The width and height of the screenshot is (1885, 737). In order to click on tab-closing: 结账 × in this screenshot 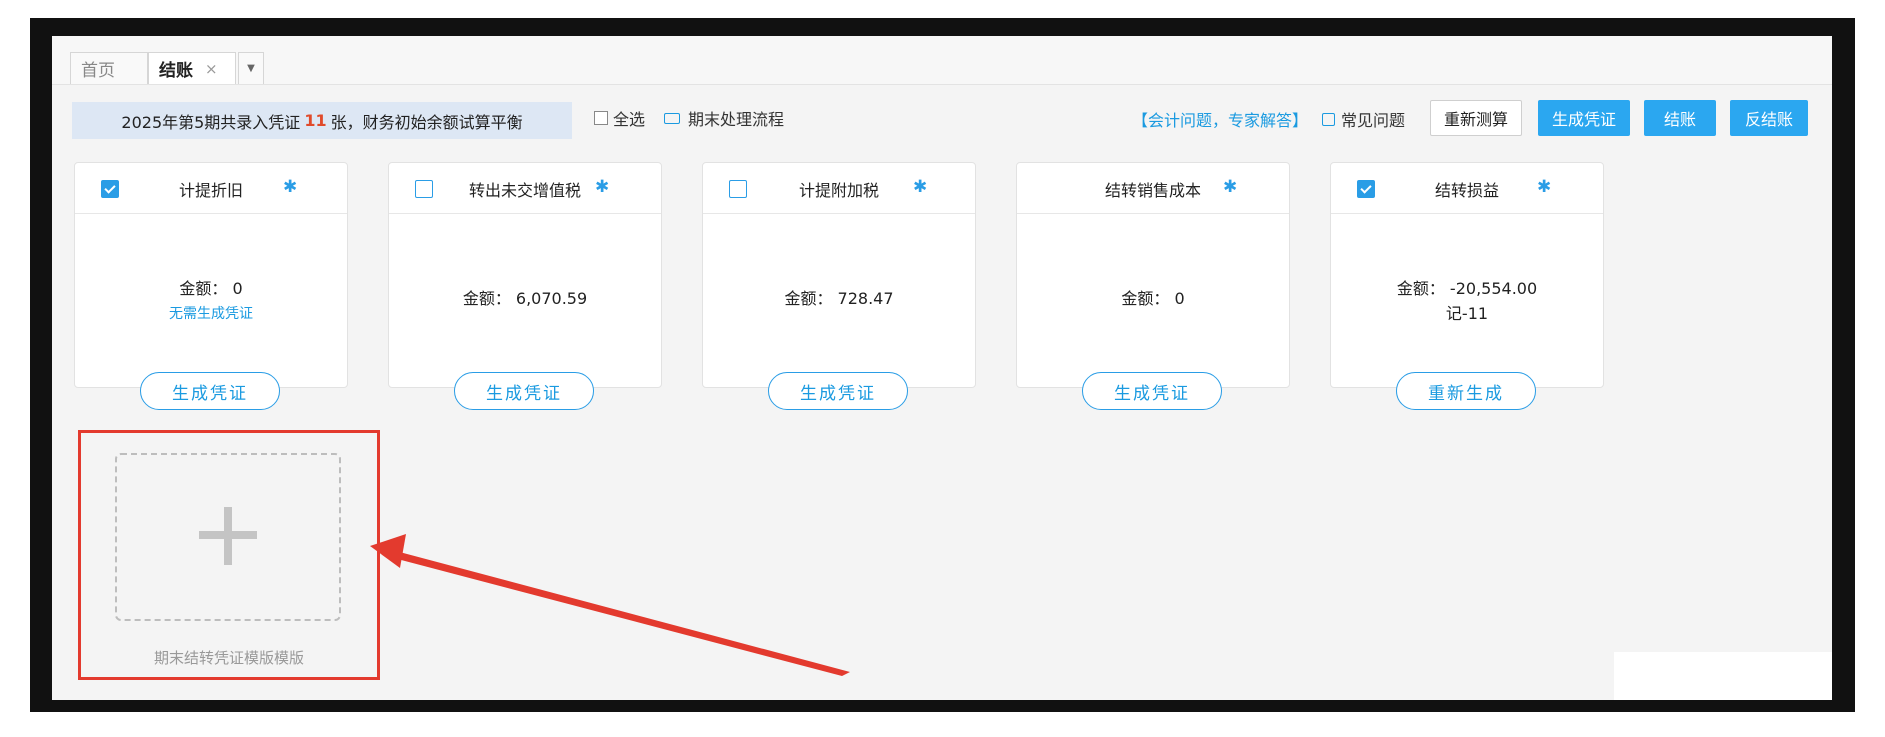, I will do `click(192, 68)`.